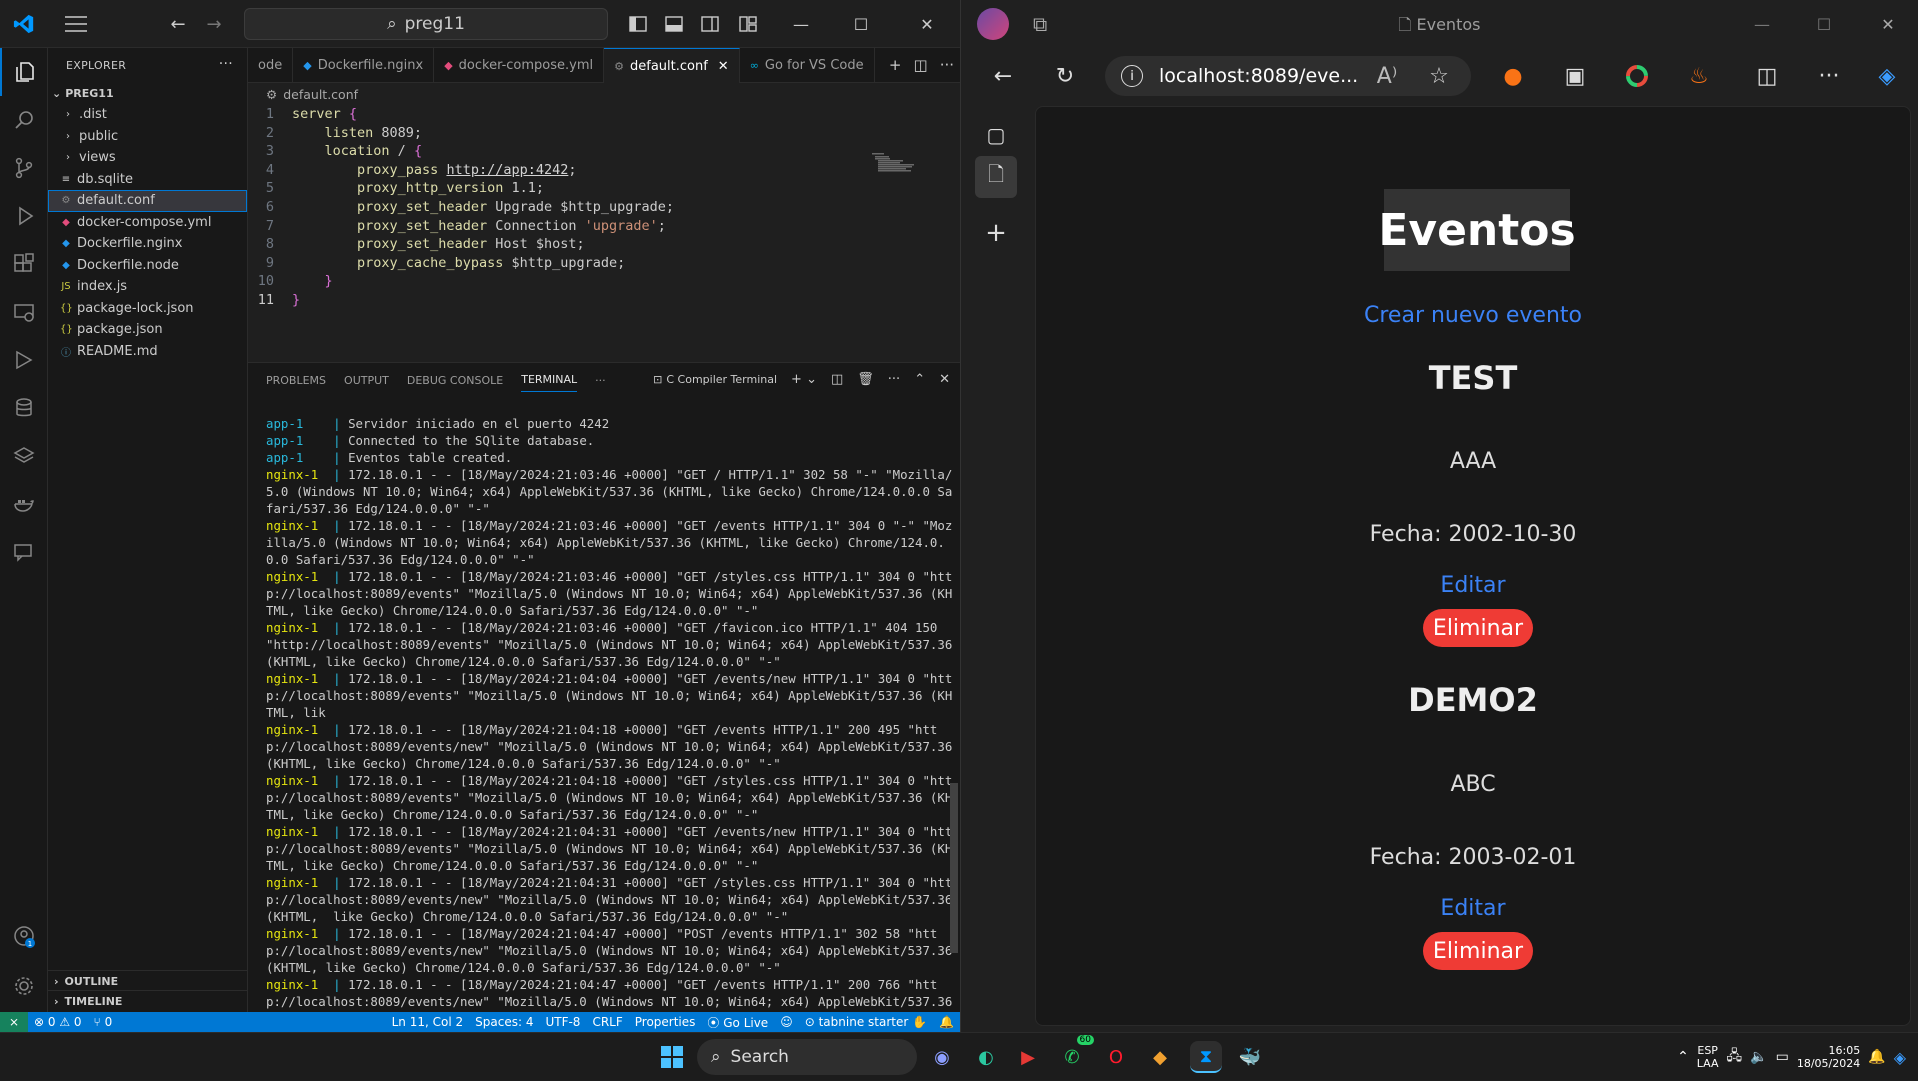  Describe the element at coordinates (996, 177) in the screenshot. I see `tab-eventos: 🗋` at that location.